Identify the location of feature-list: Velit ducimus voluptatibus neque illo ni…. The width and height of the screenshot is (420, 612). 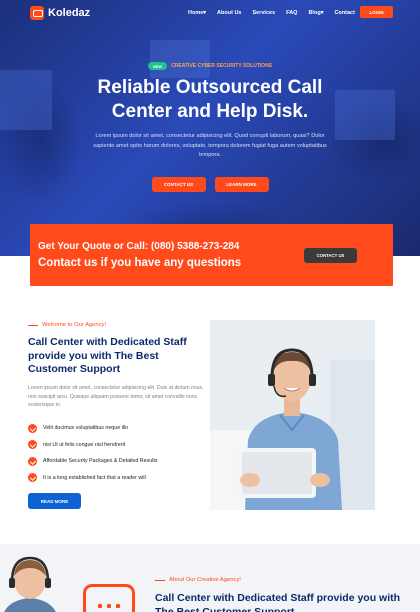
(118, 453).